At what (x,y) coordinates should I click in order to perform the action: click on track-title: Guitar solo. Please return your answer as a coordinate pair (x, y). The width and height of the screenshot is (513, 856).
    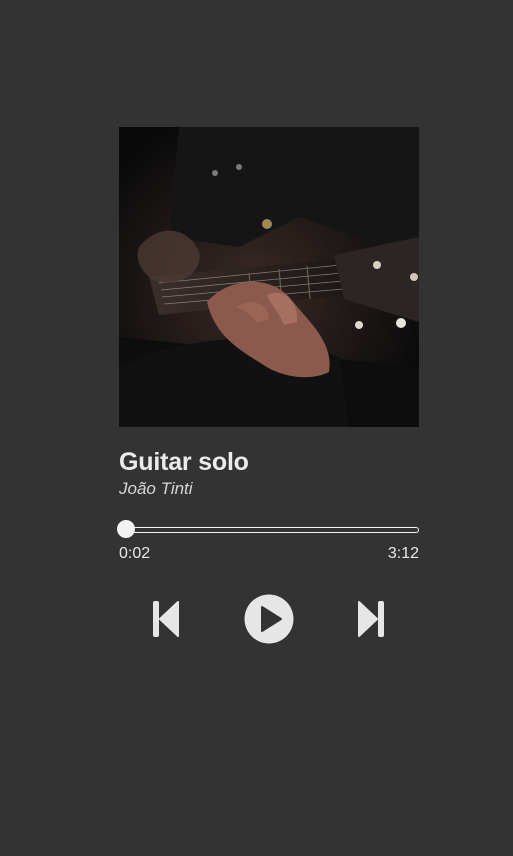
    Looking at the image, I should click on (184, 462).